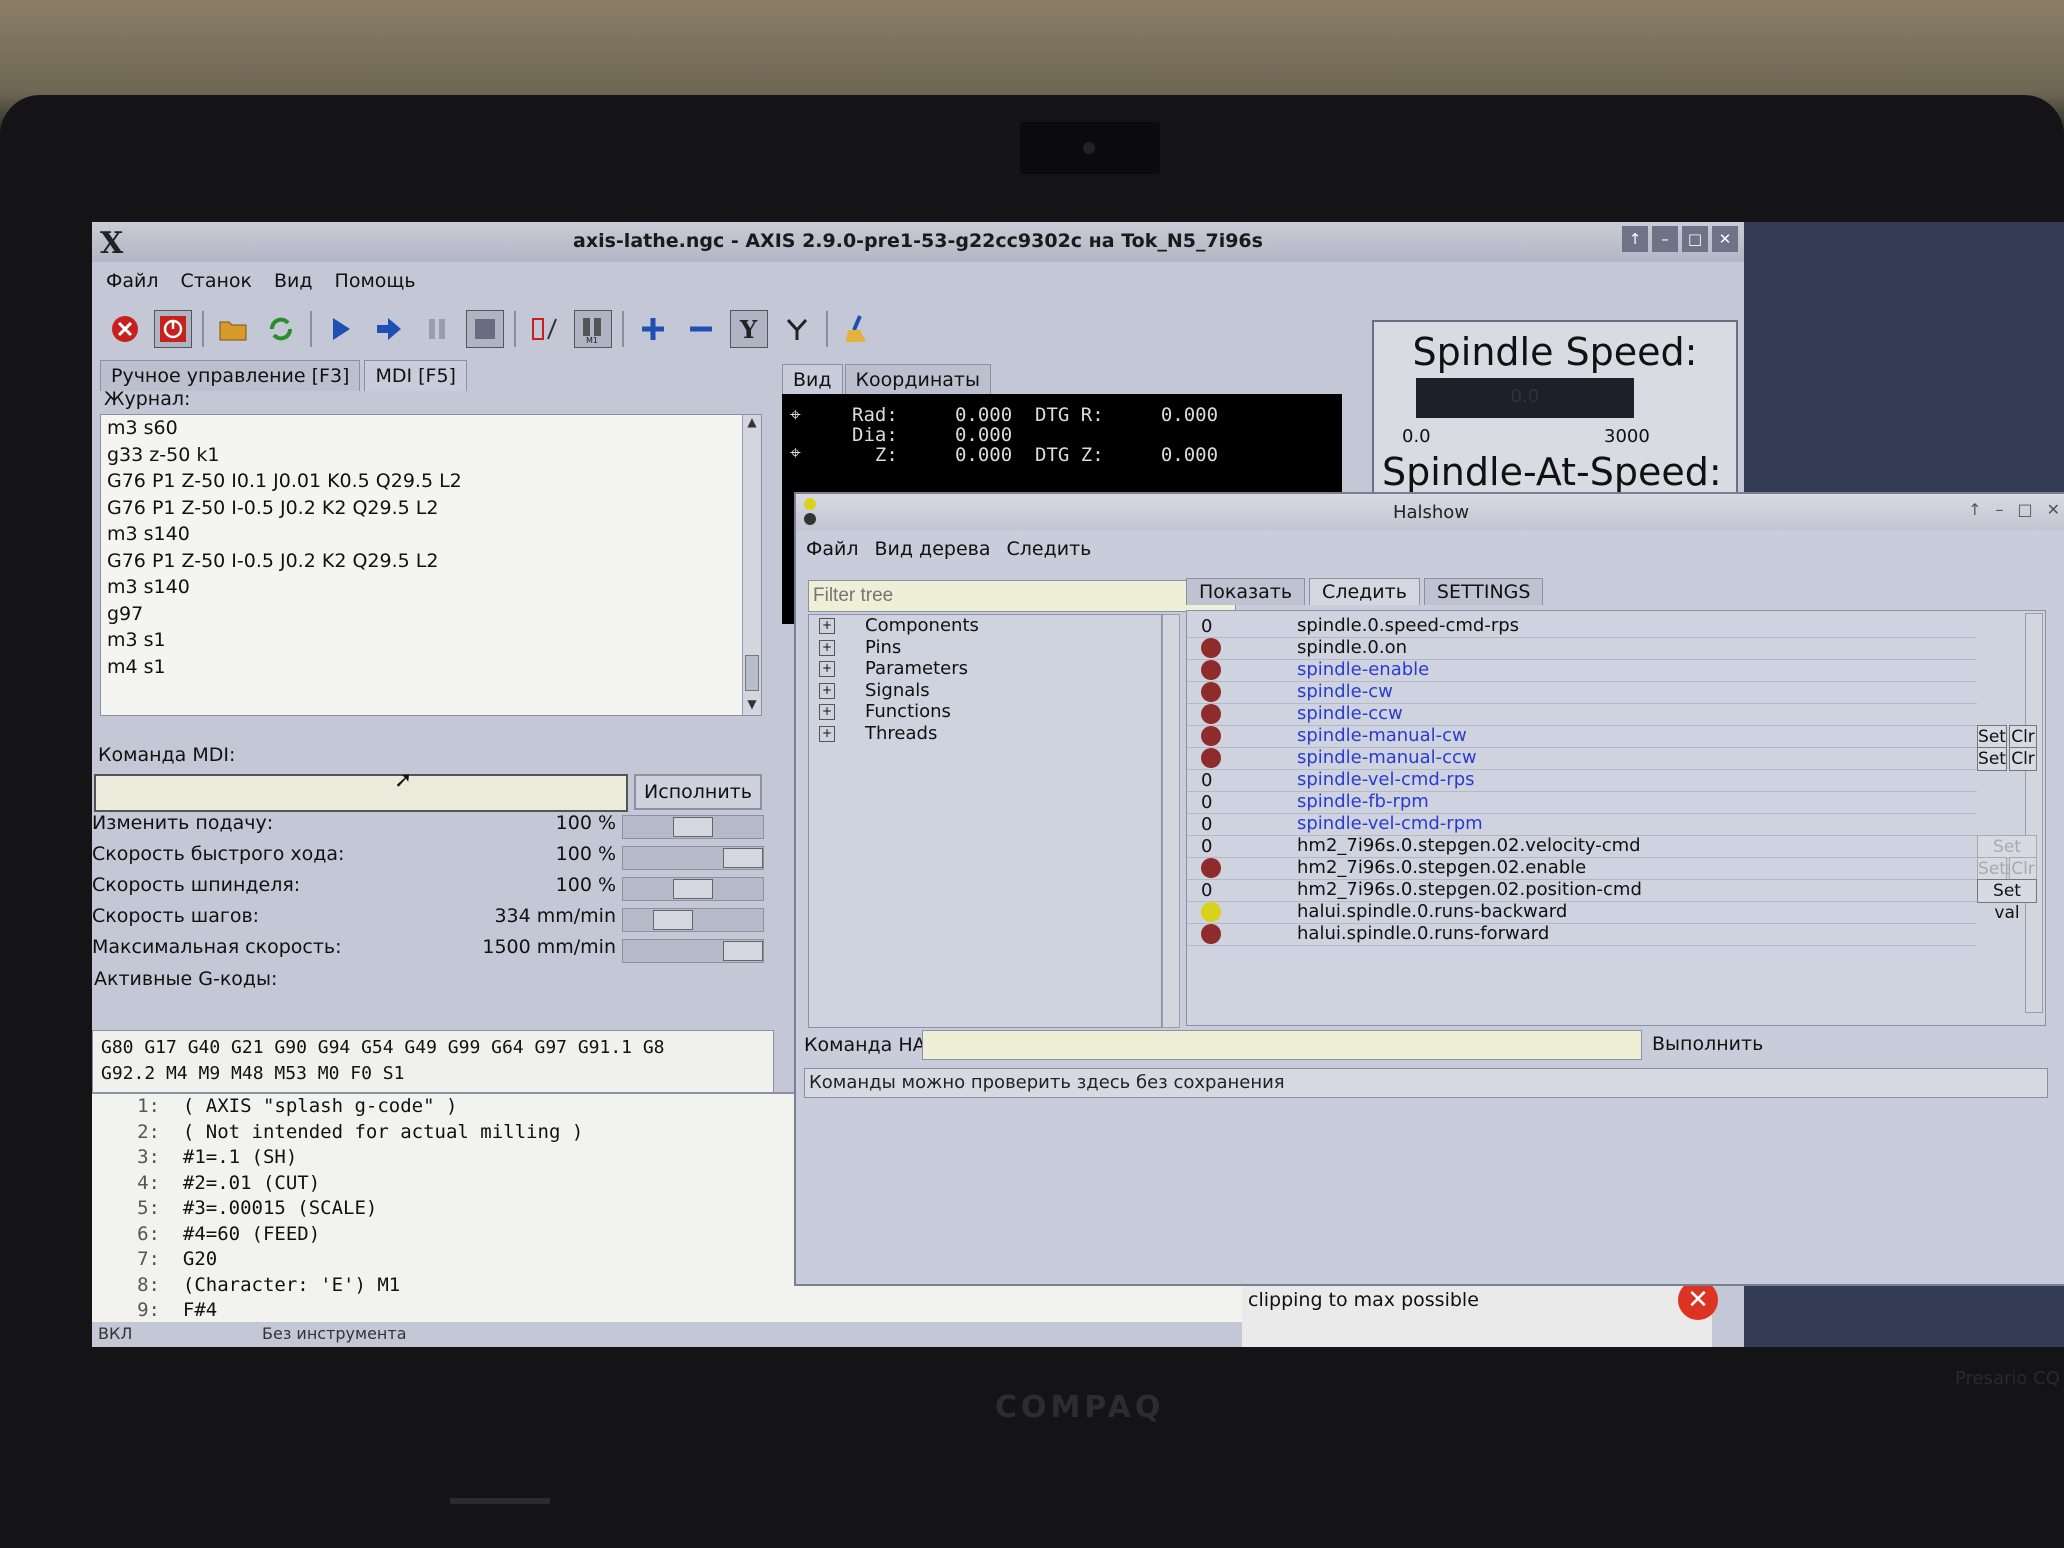 This screenshot has height=1548, width=2064. What do you see at coordinates (985, 648) in the screenshot?
I see `tree-item-pins: + Pins` at bounding box center [985, 648].